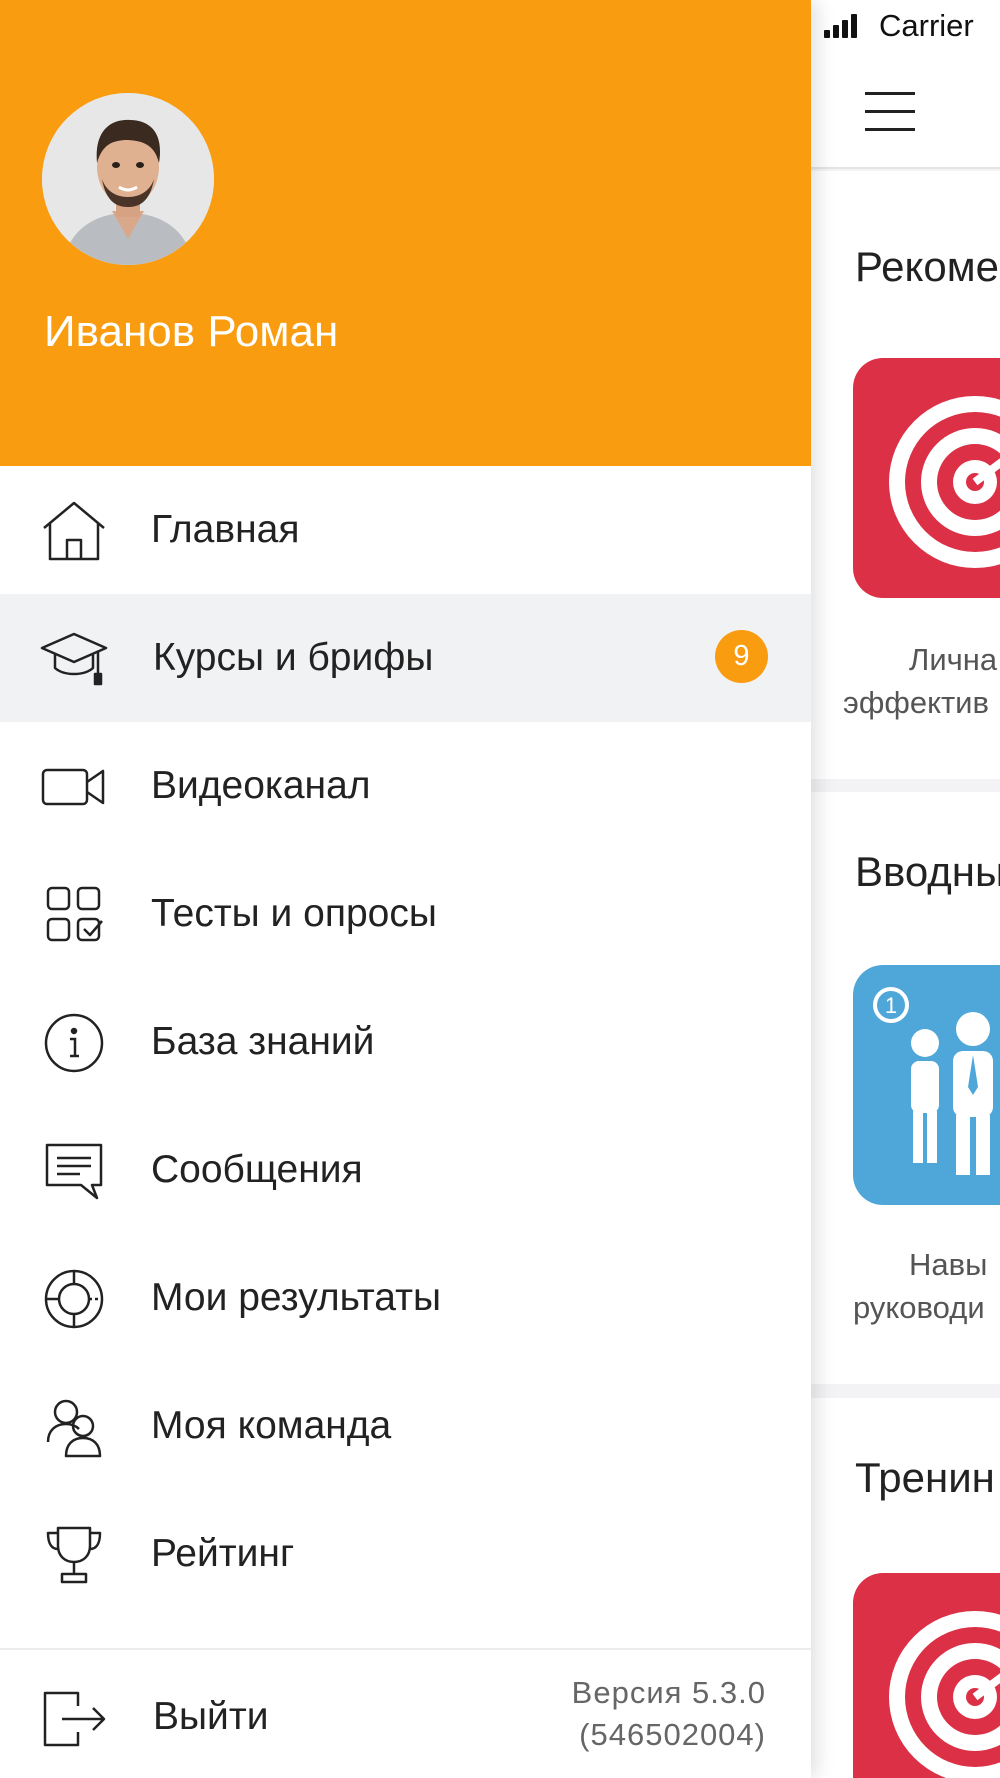 The width and height of the screenshot is (1000, 1778). I want to click on menu-item-label: Сообщения, so click(257, 1169).